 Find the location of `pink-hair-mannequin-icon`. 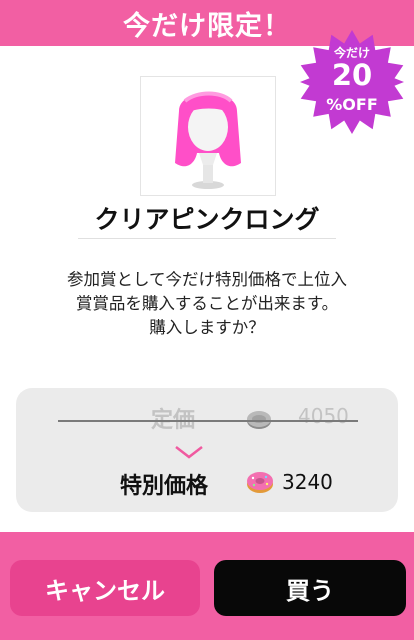

pink-hair-mannequin-icon is located at coordinates (208, 140).